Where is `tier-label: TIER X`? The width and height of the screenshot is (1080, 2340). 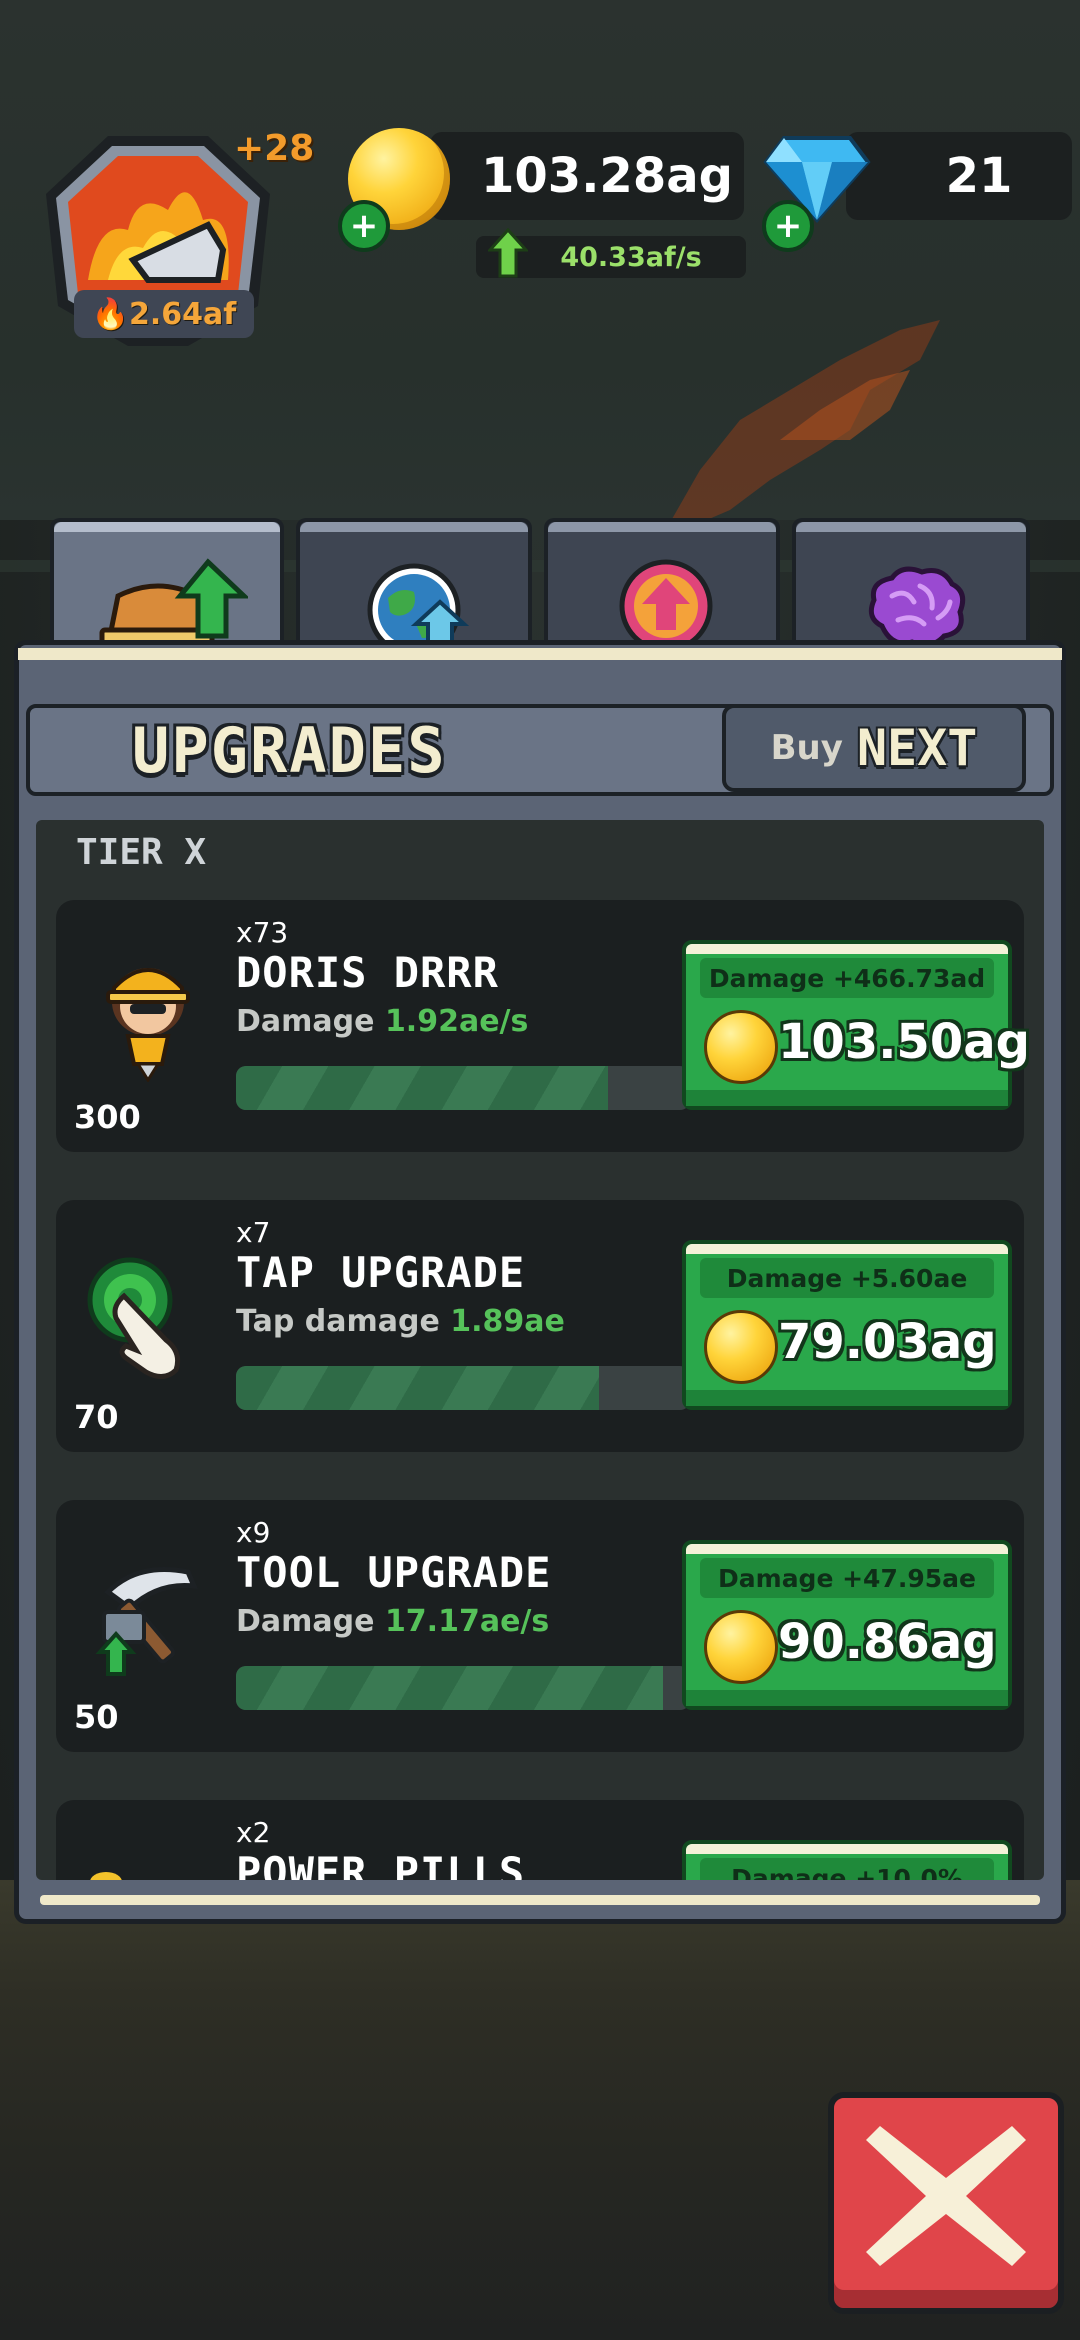 tier-label: TIER X is located at coordinates (141, 852).